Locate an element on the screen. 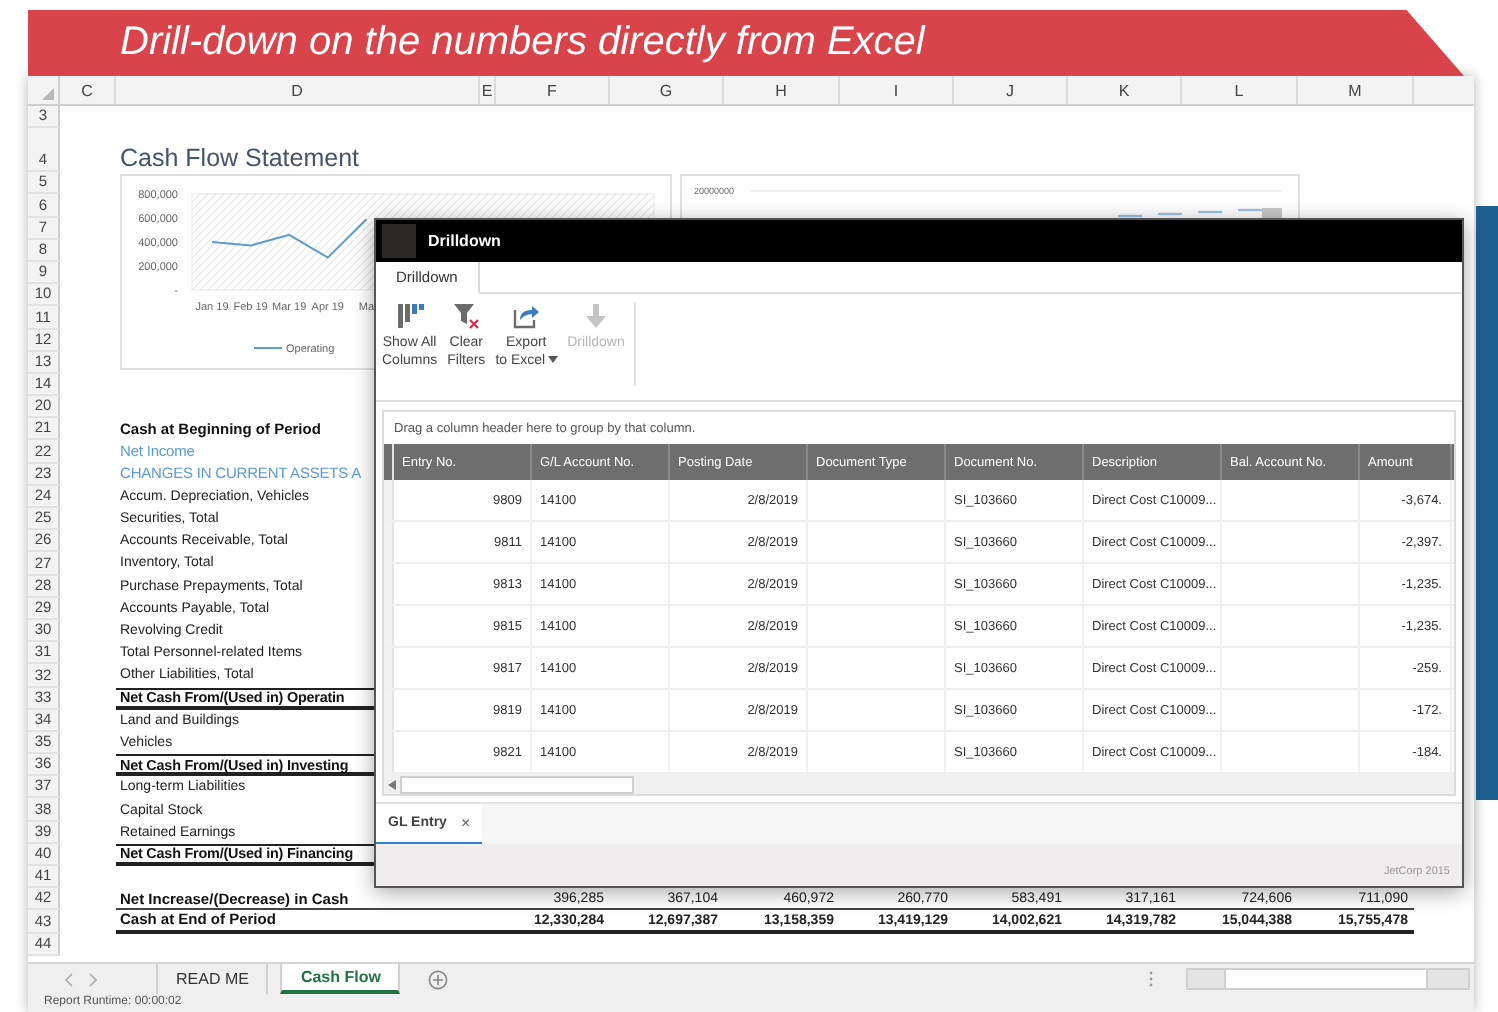  column-letter: D is located at coordinates (298, 90).